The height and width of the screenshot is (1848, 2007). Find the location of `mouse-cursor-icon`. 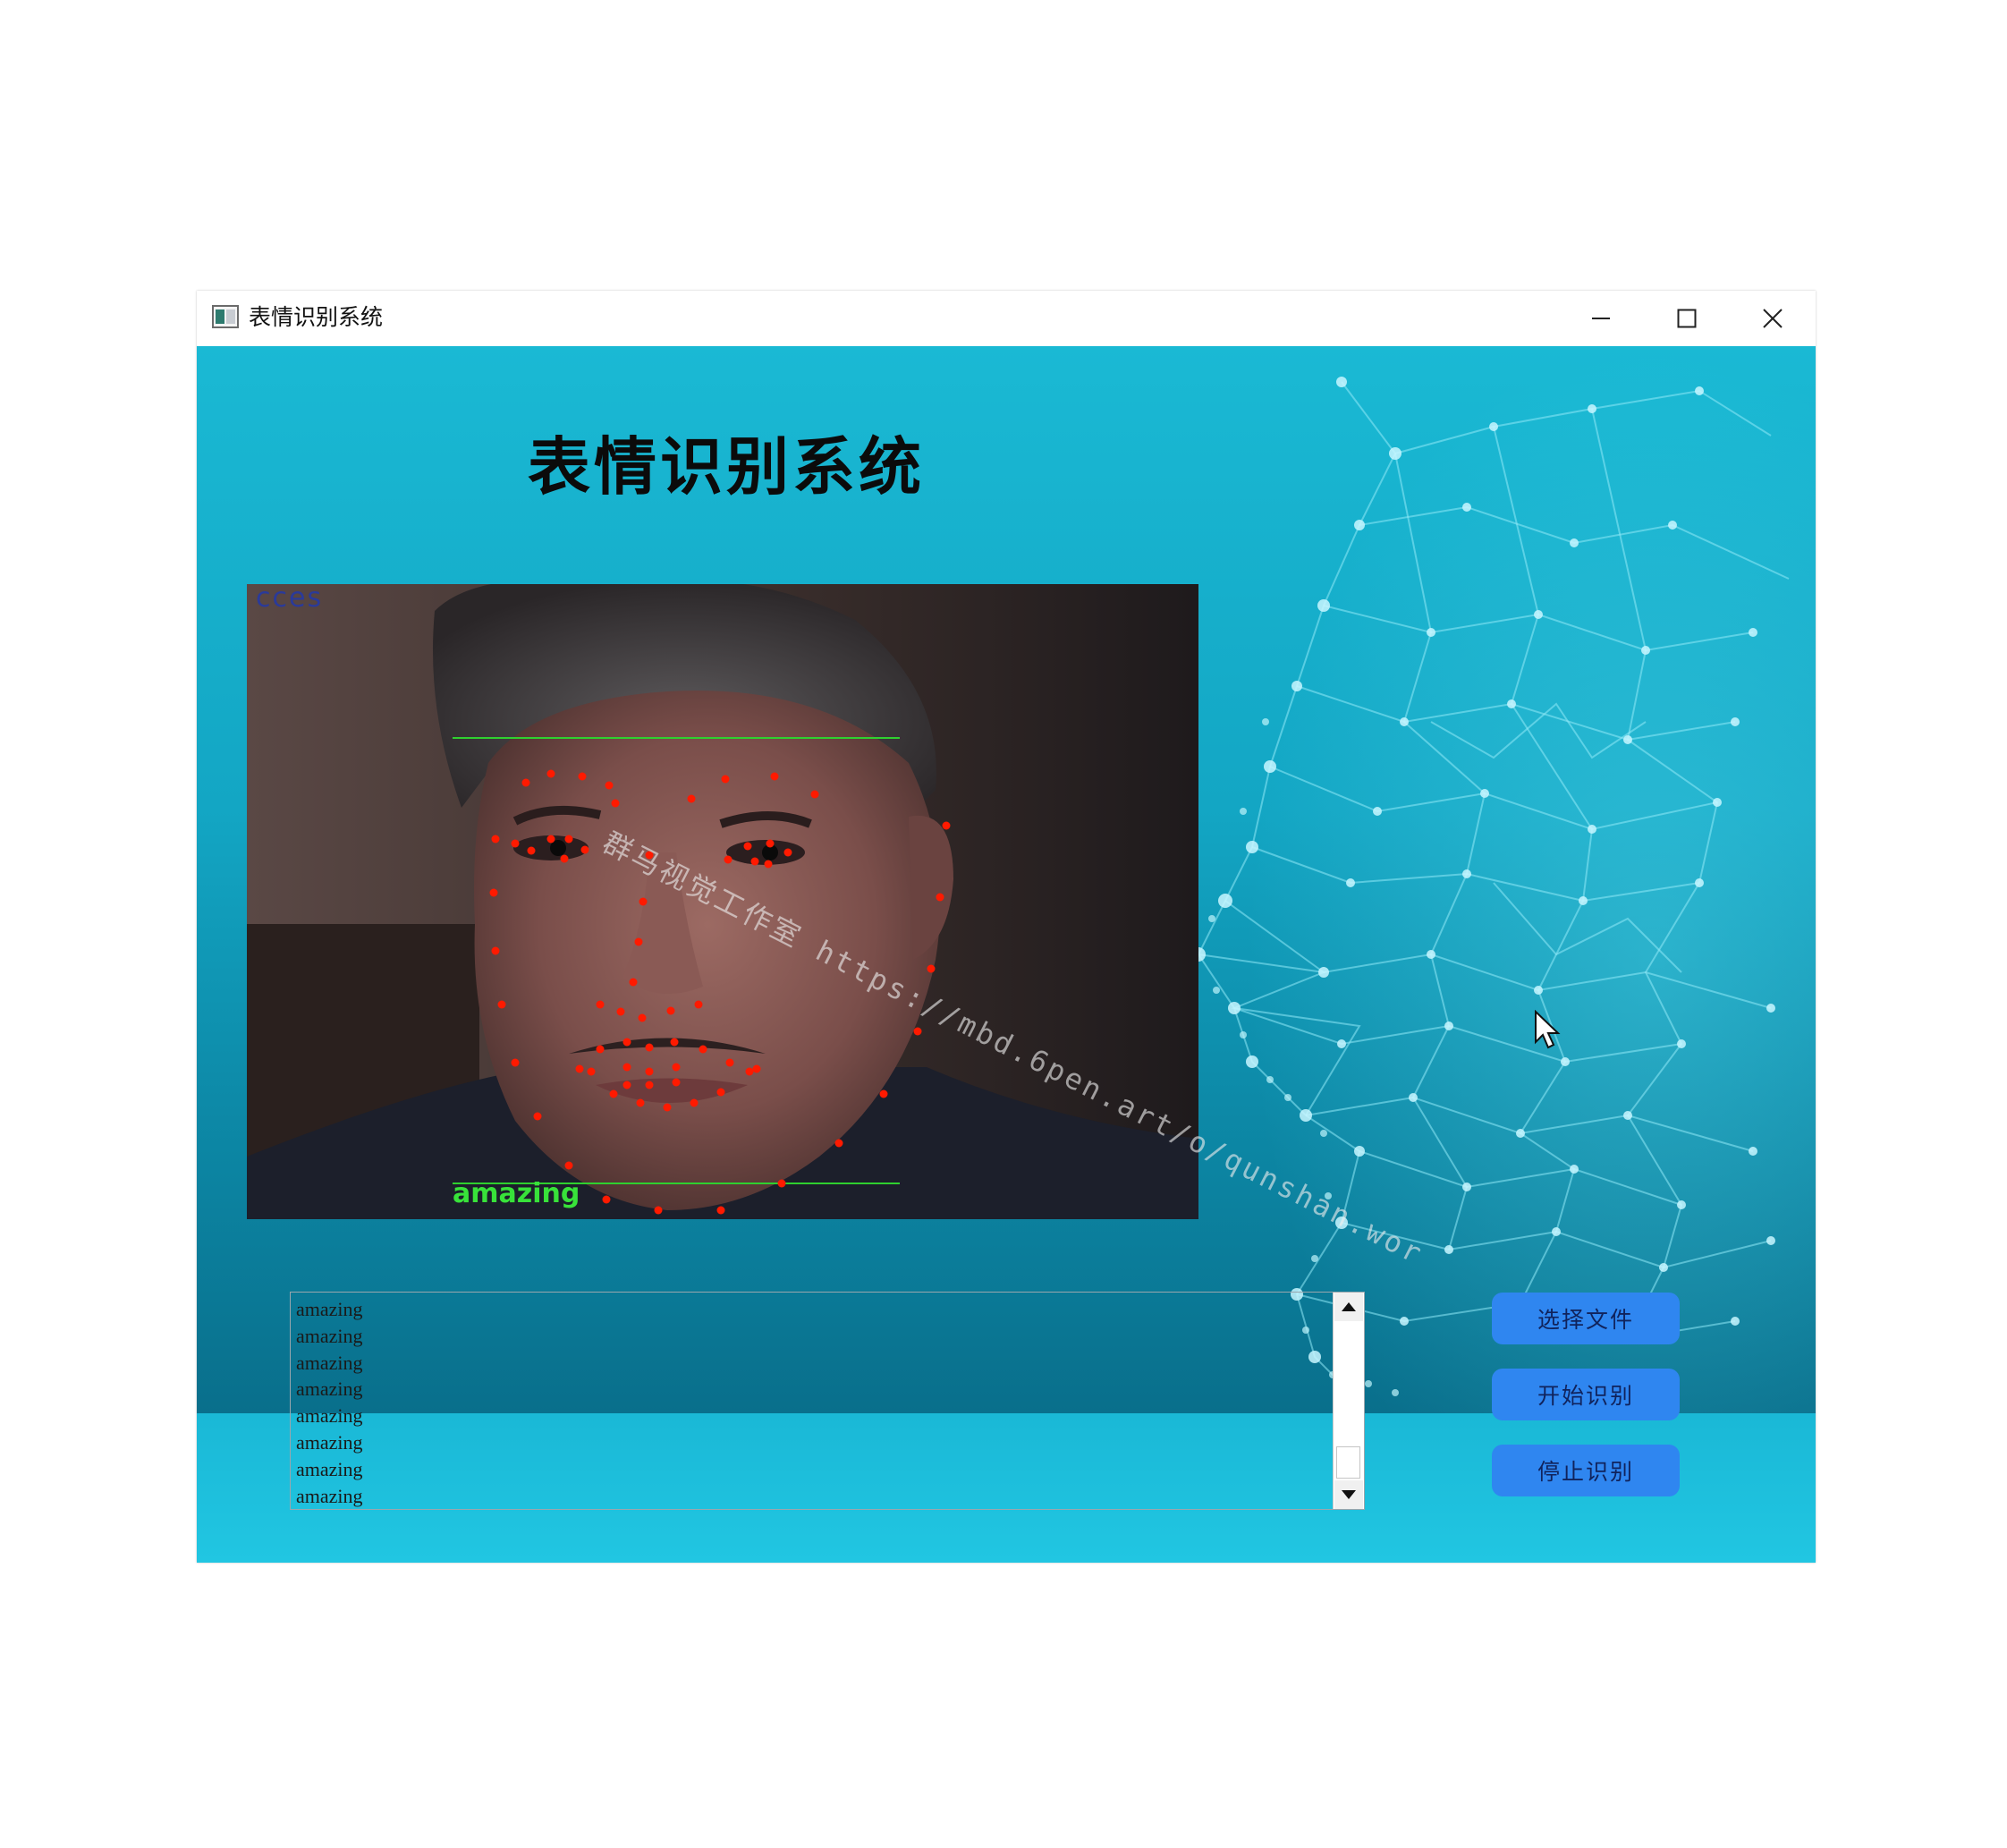

mouse-cursor-icon is located at coordinates (1548, 1030).